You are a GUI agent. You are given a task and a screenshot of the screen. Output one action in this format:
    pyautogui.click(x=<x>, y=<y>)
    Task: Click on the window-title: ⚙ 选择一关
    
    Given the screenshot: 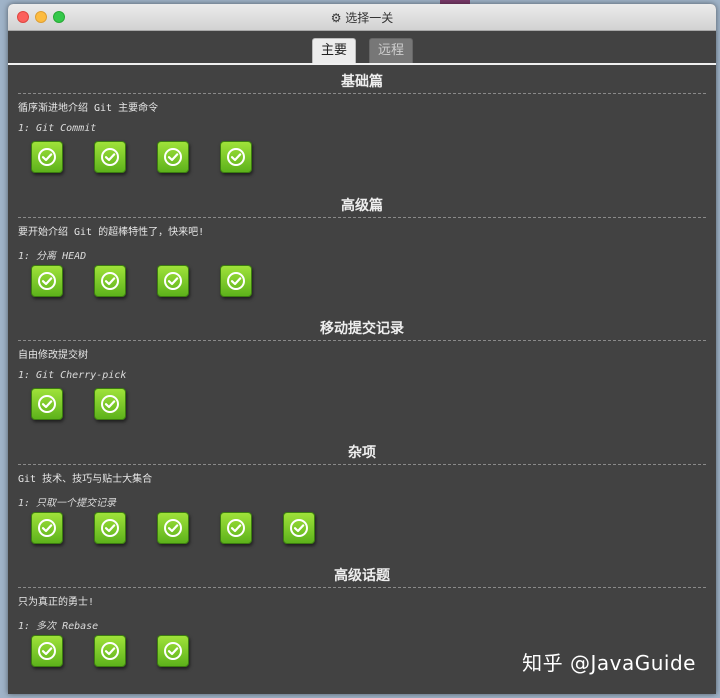 What is the action you would take?
    pyautogui.click(x=362, y=18)
    